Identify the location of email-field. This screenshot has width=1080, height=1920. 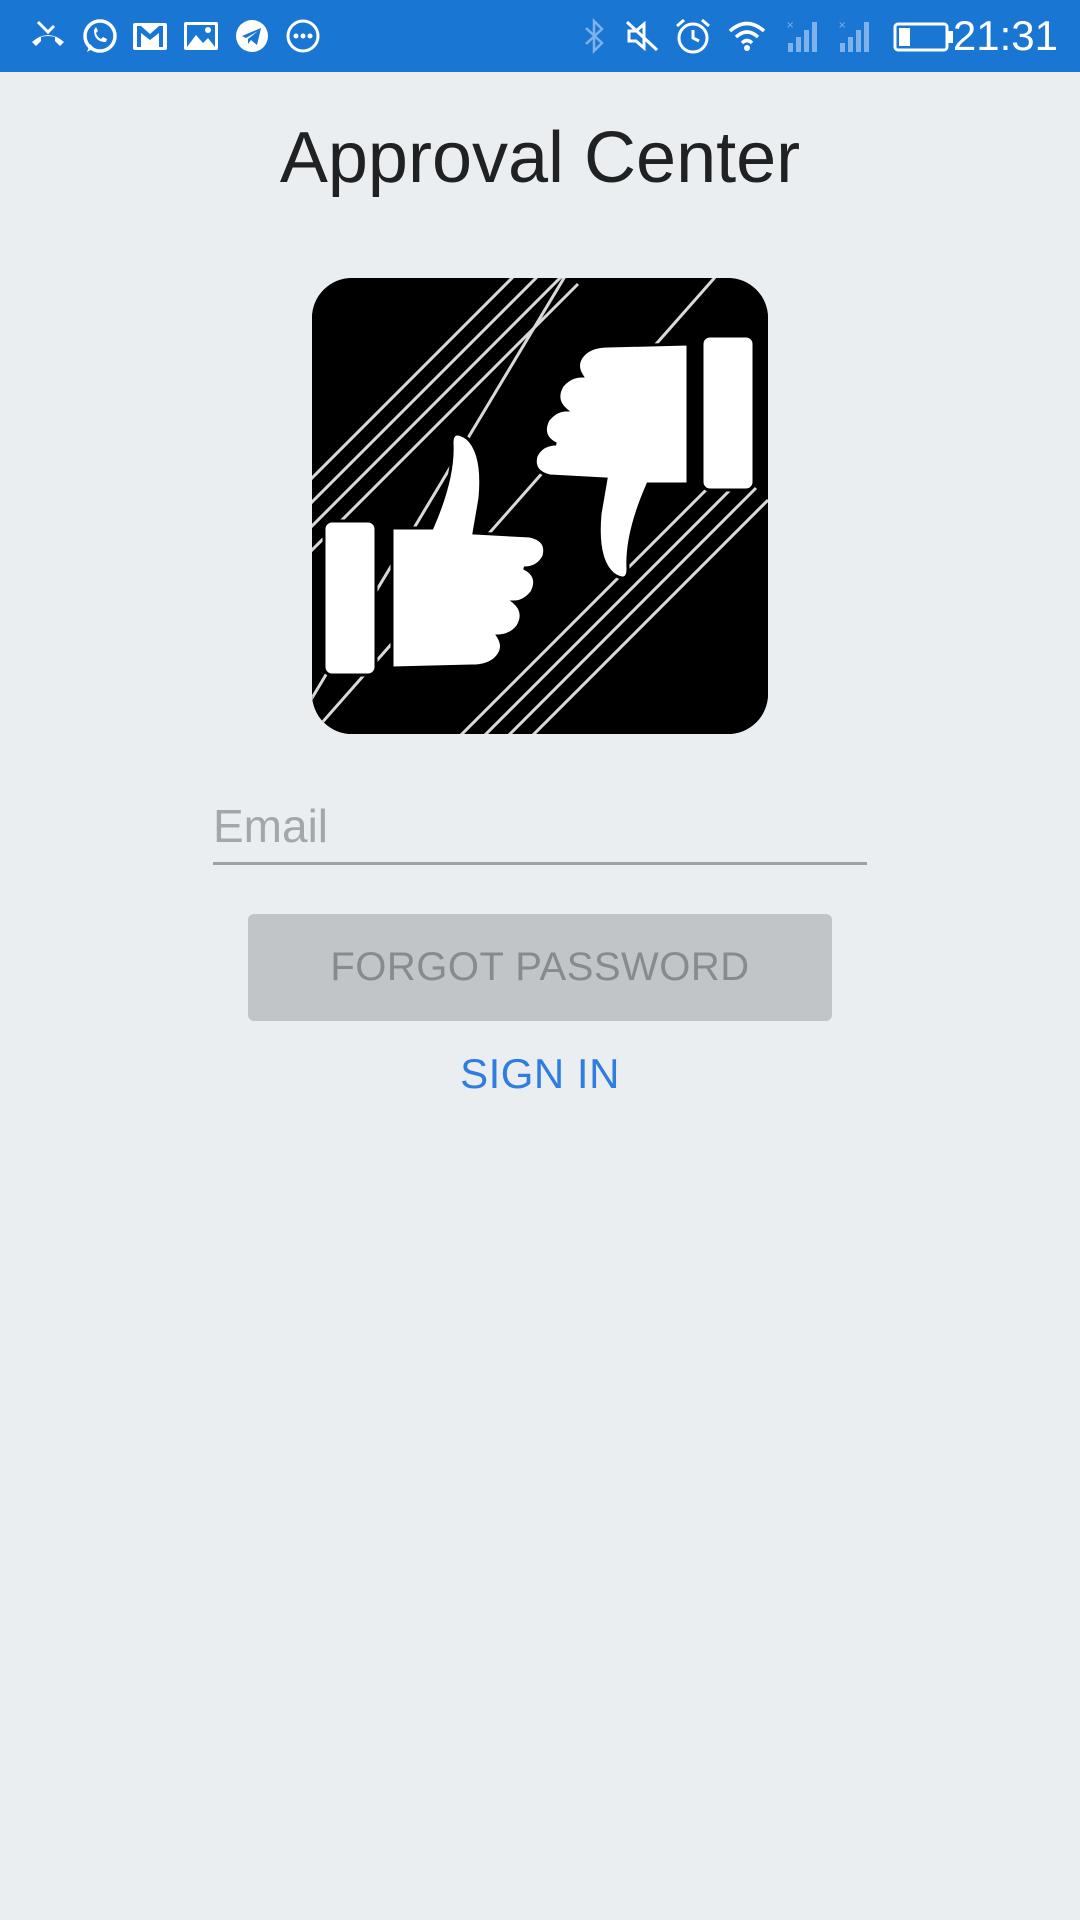
(540, 827).